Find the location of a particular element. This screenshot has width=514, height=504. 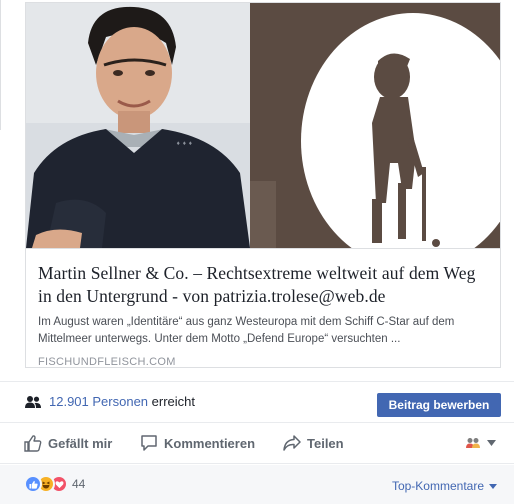

comment-button: Kommentieren is located at coordinates (197, 443).